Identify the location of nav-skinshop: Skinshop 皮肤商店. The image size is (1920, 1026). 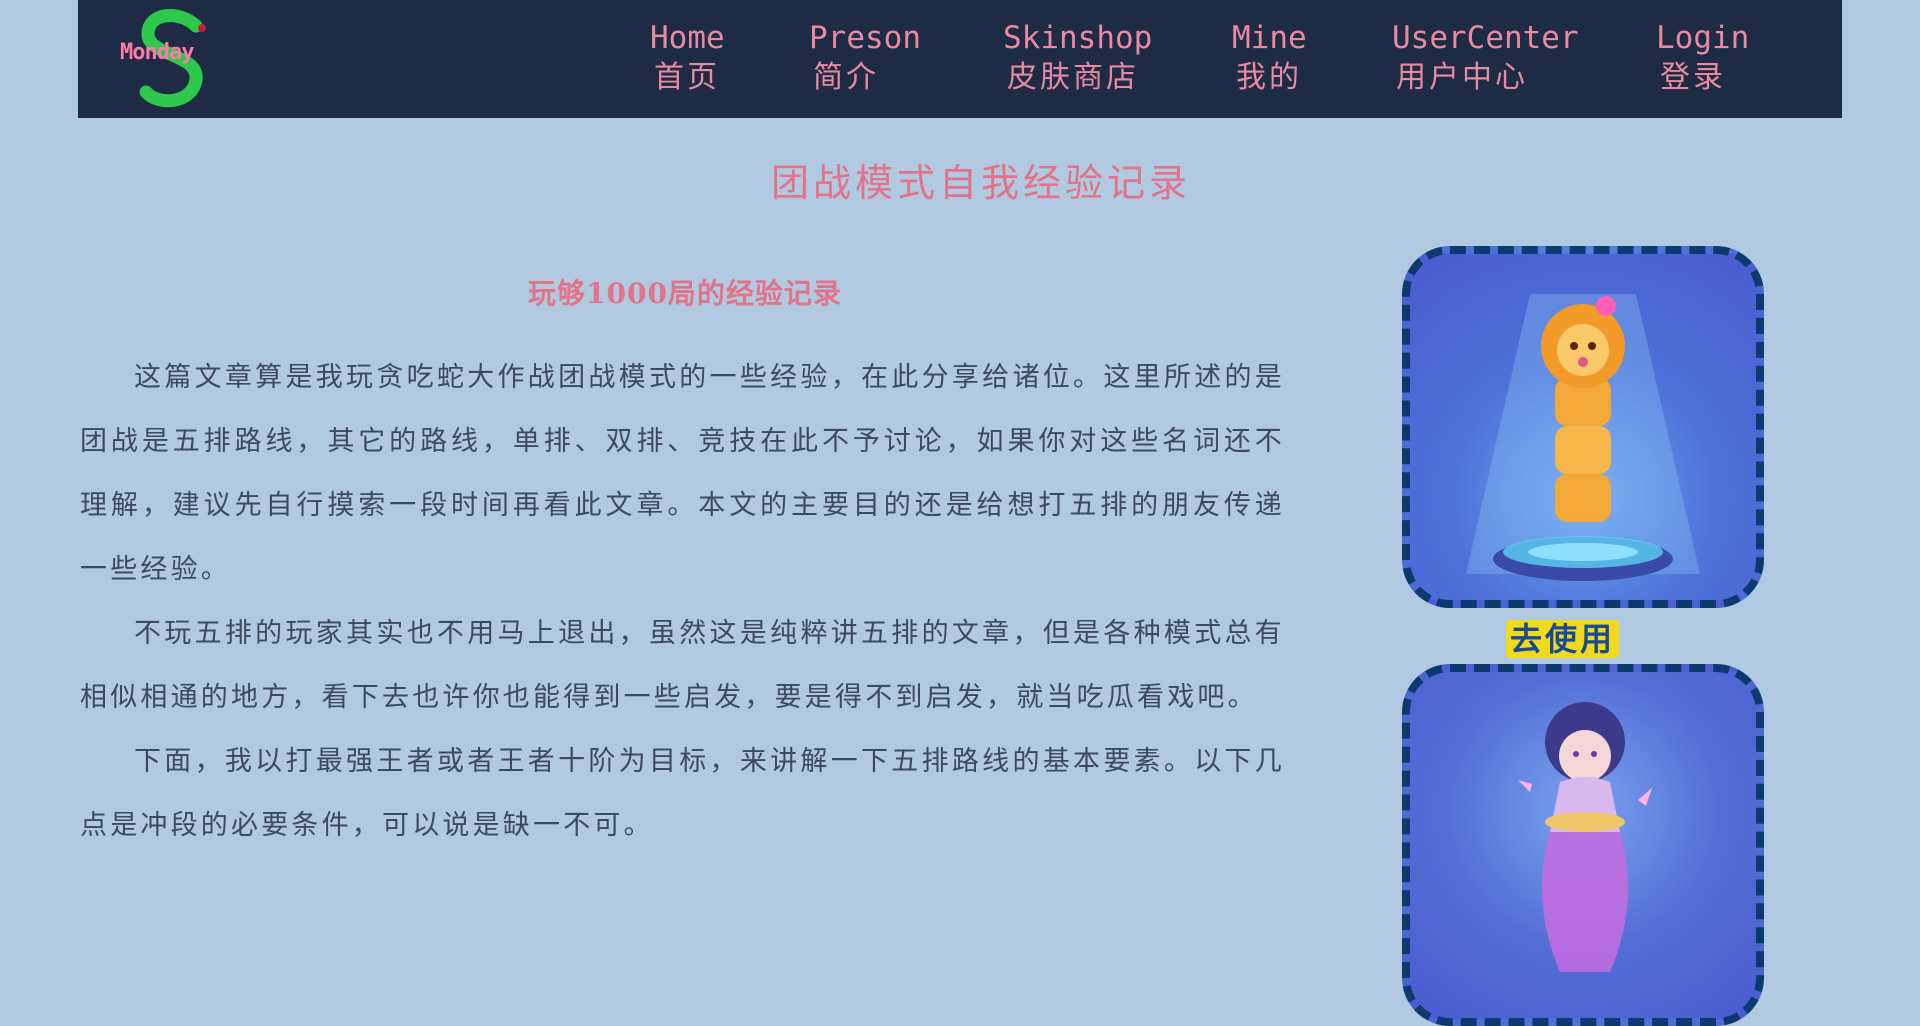
(1077, 58).